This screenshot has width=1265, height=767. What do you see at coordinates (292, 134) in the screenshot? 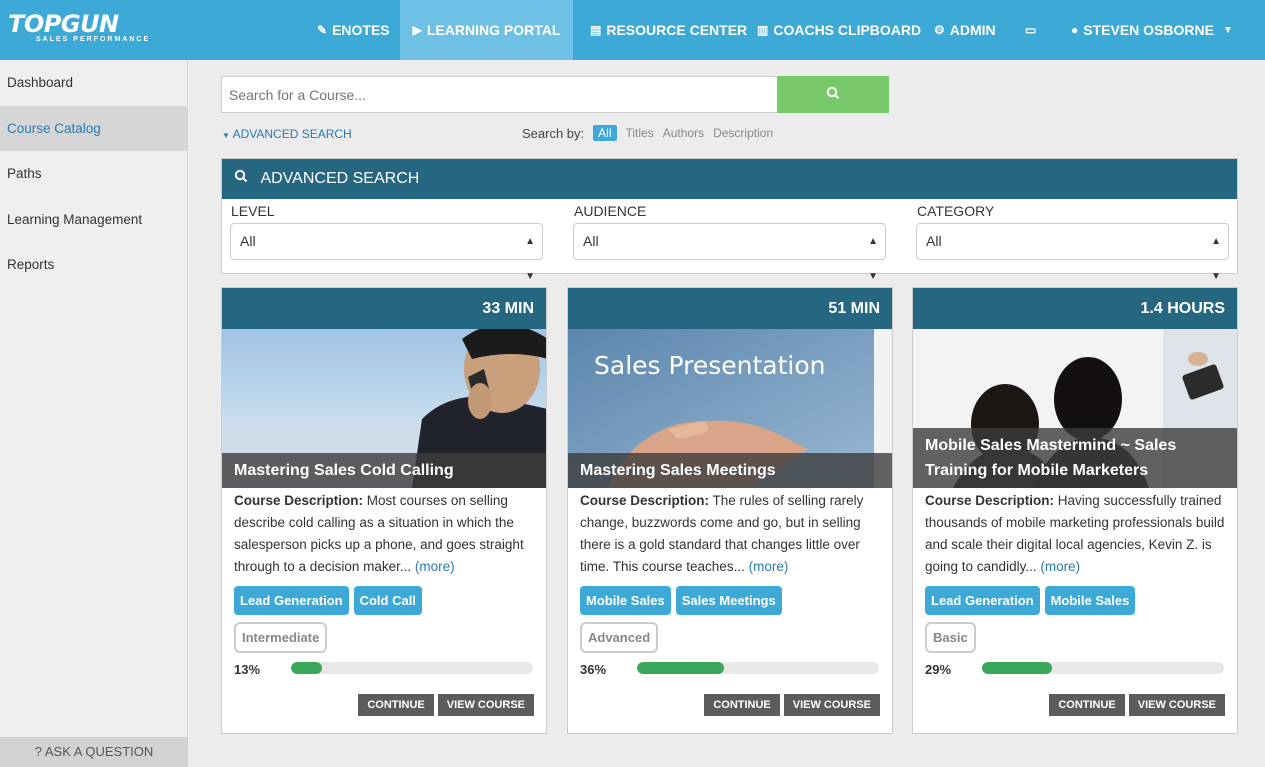
I see `advanced-search-link-label: ADVANCED SEARCH` at bounding box center [292, 134].